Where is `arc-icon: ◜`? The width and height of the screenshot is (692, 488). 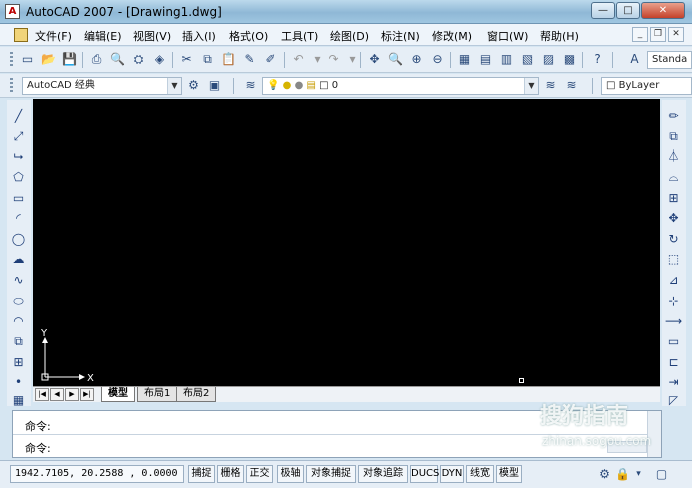
arc-icon: ◜ is located at coordinates (18, 218).